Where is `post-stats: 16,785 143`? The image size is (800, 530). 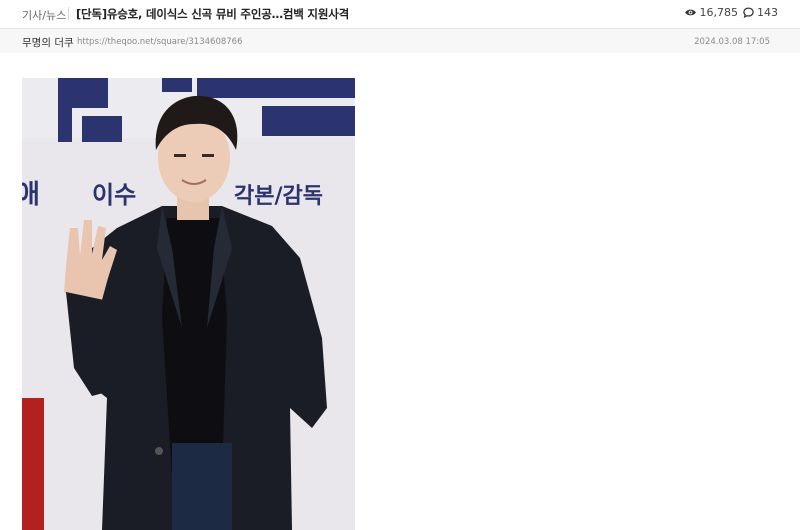 post-stats: 16,785 143 is located at coordinates (731, 12).